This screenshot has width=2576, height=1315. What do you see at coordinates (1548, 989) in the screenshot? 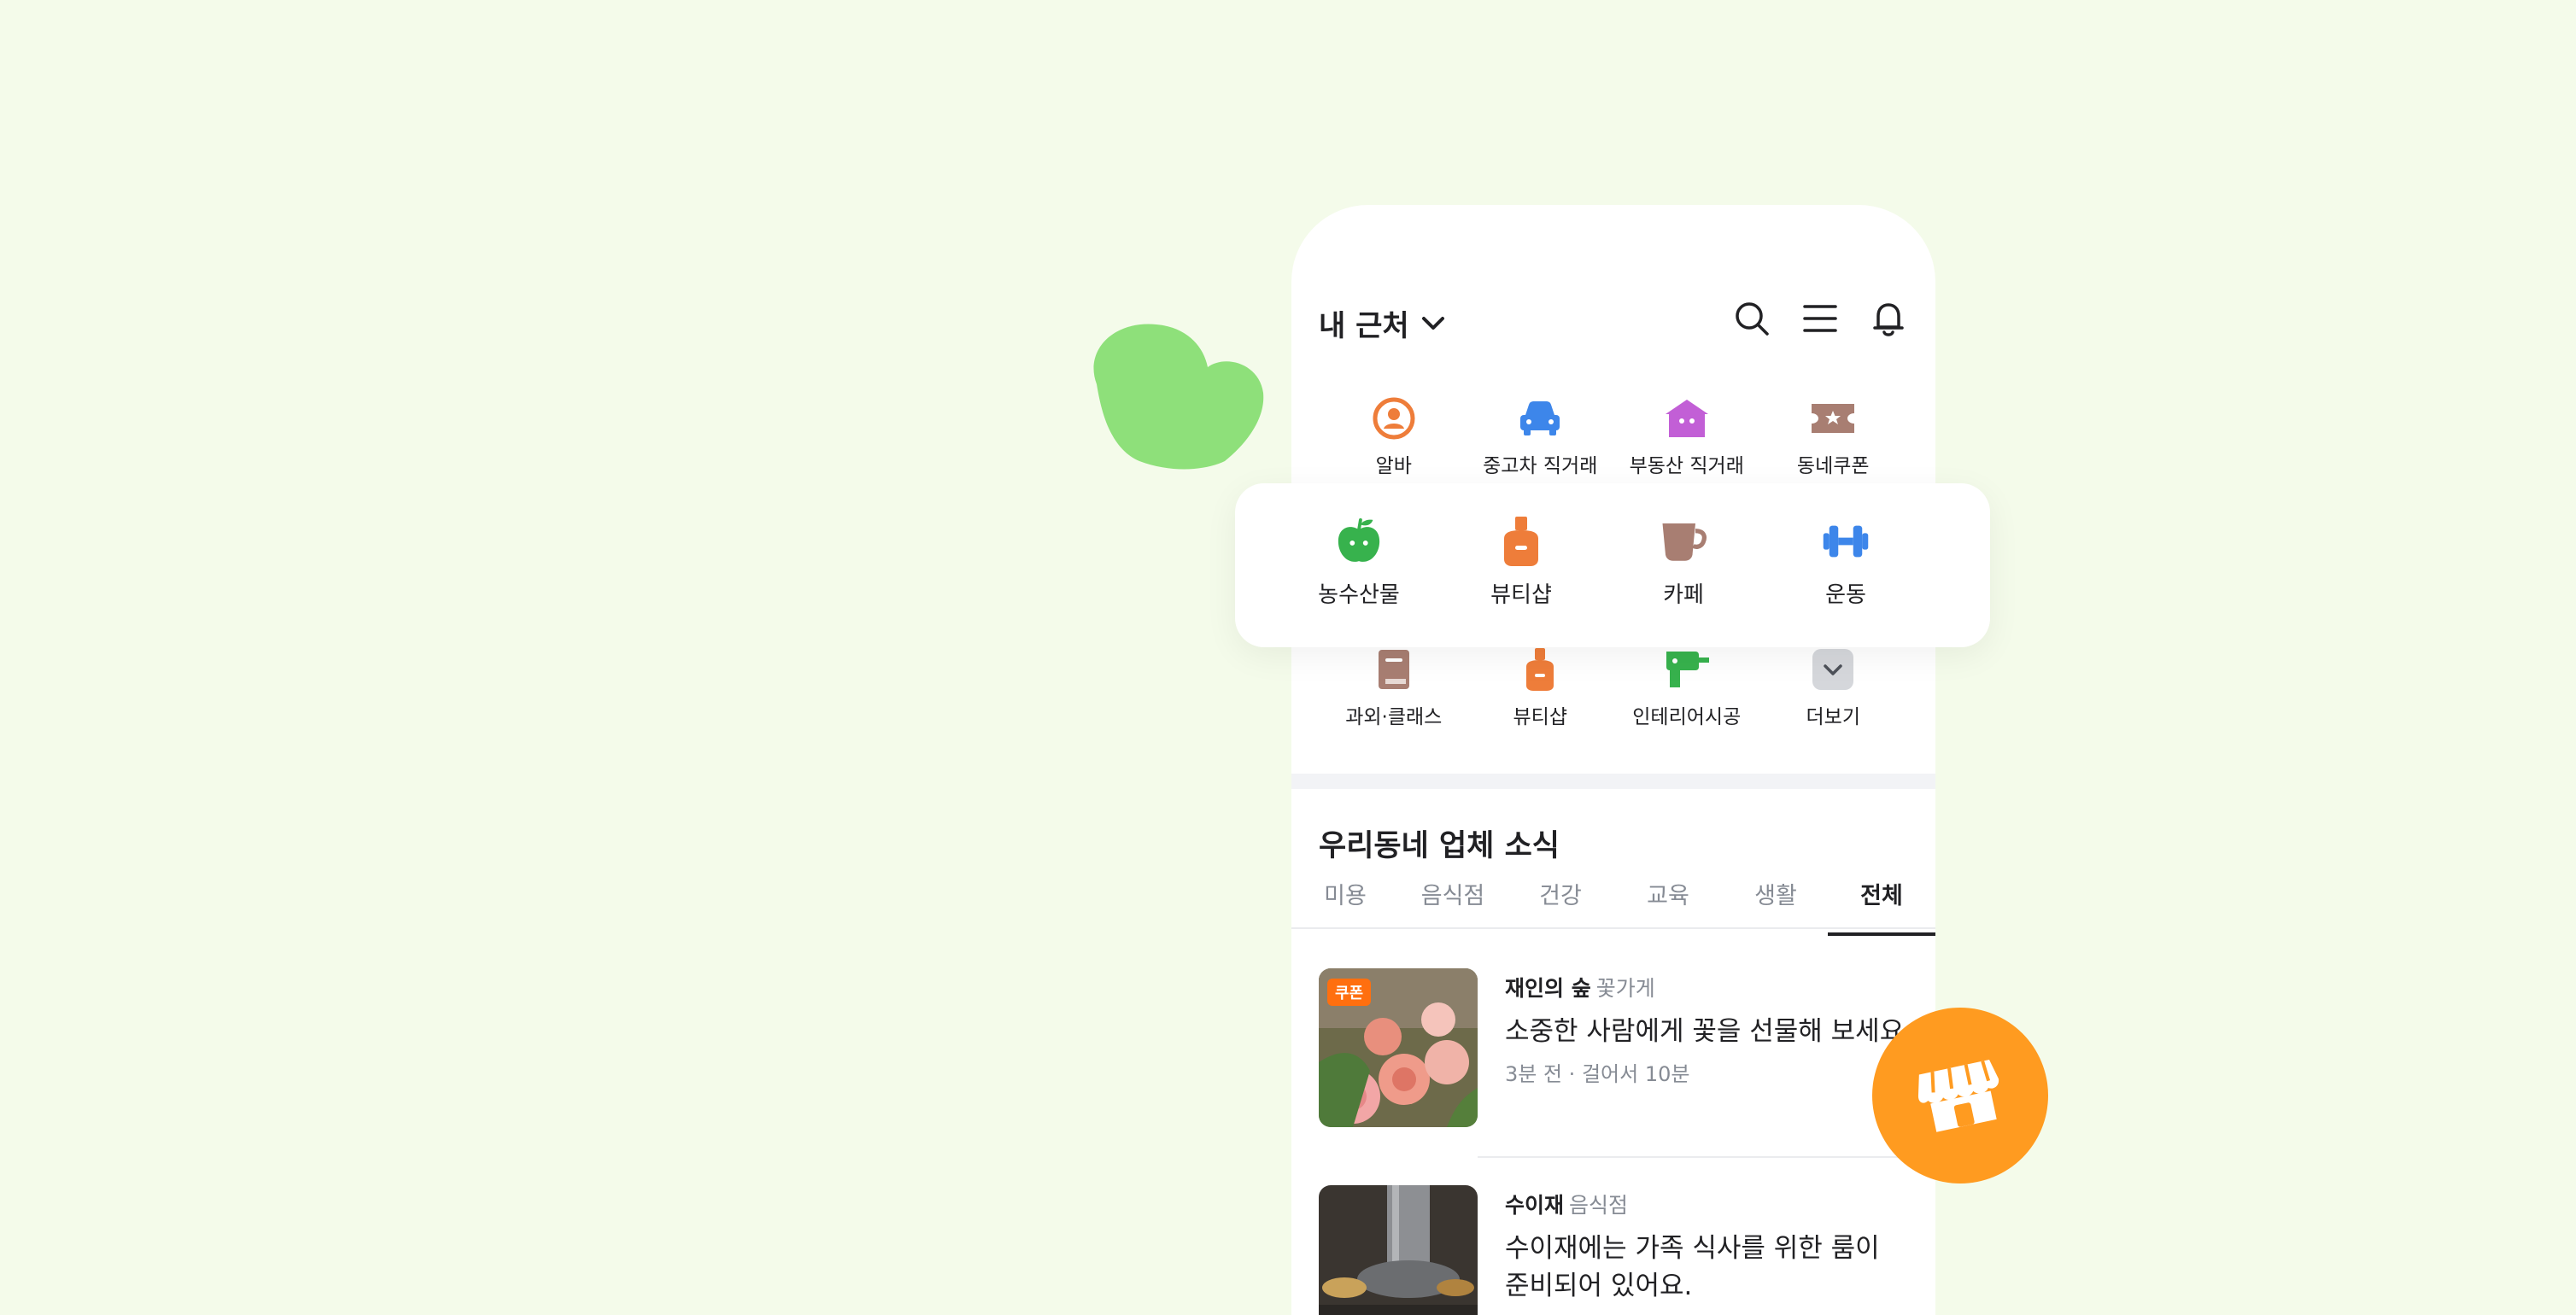
I see `store-name: 재인의 숲` at bounding box center [1548, 989].